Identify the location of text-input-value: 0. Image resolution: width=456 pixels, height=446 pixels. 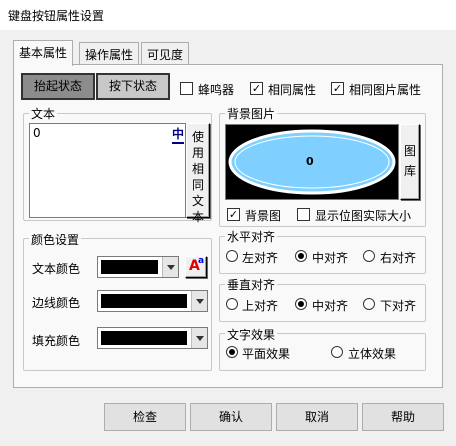
(37, 133).